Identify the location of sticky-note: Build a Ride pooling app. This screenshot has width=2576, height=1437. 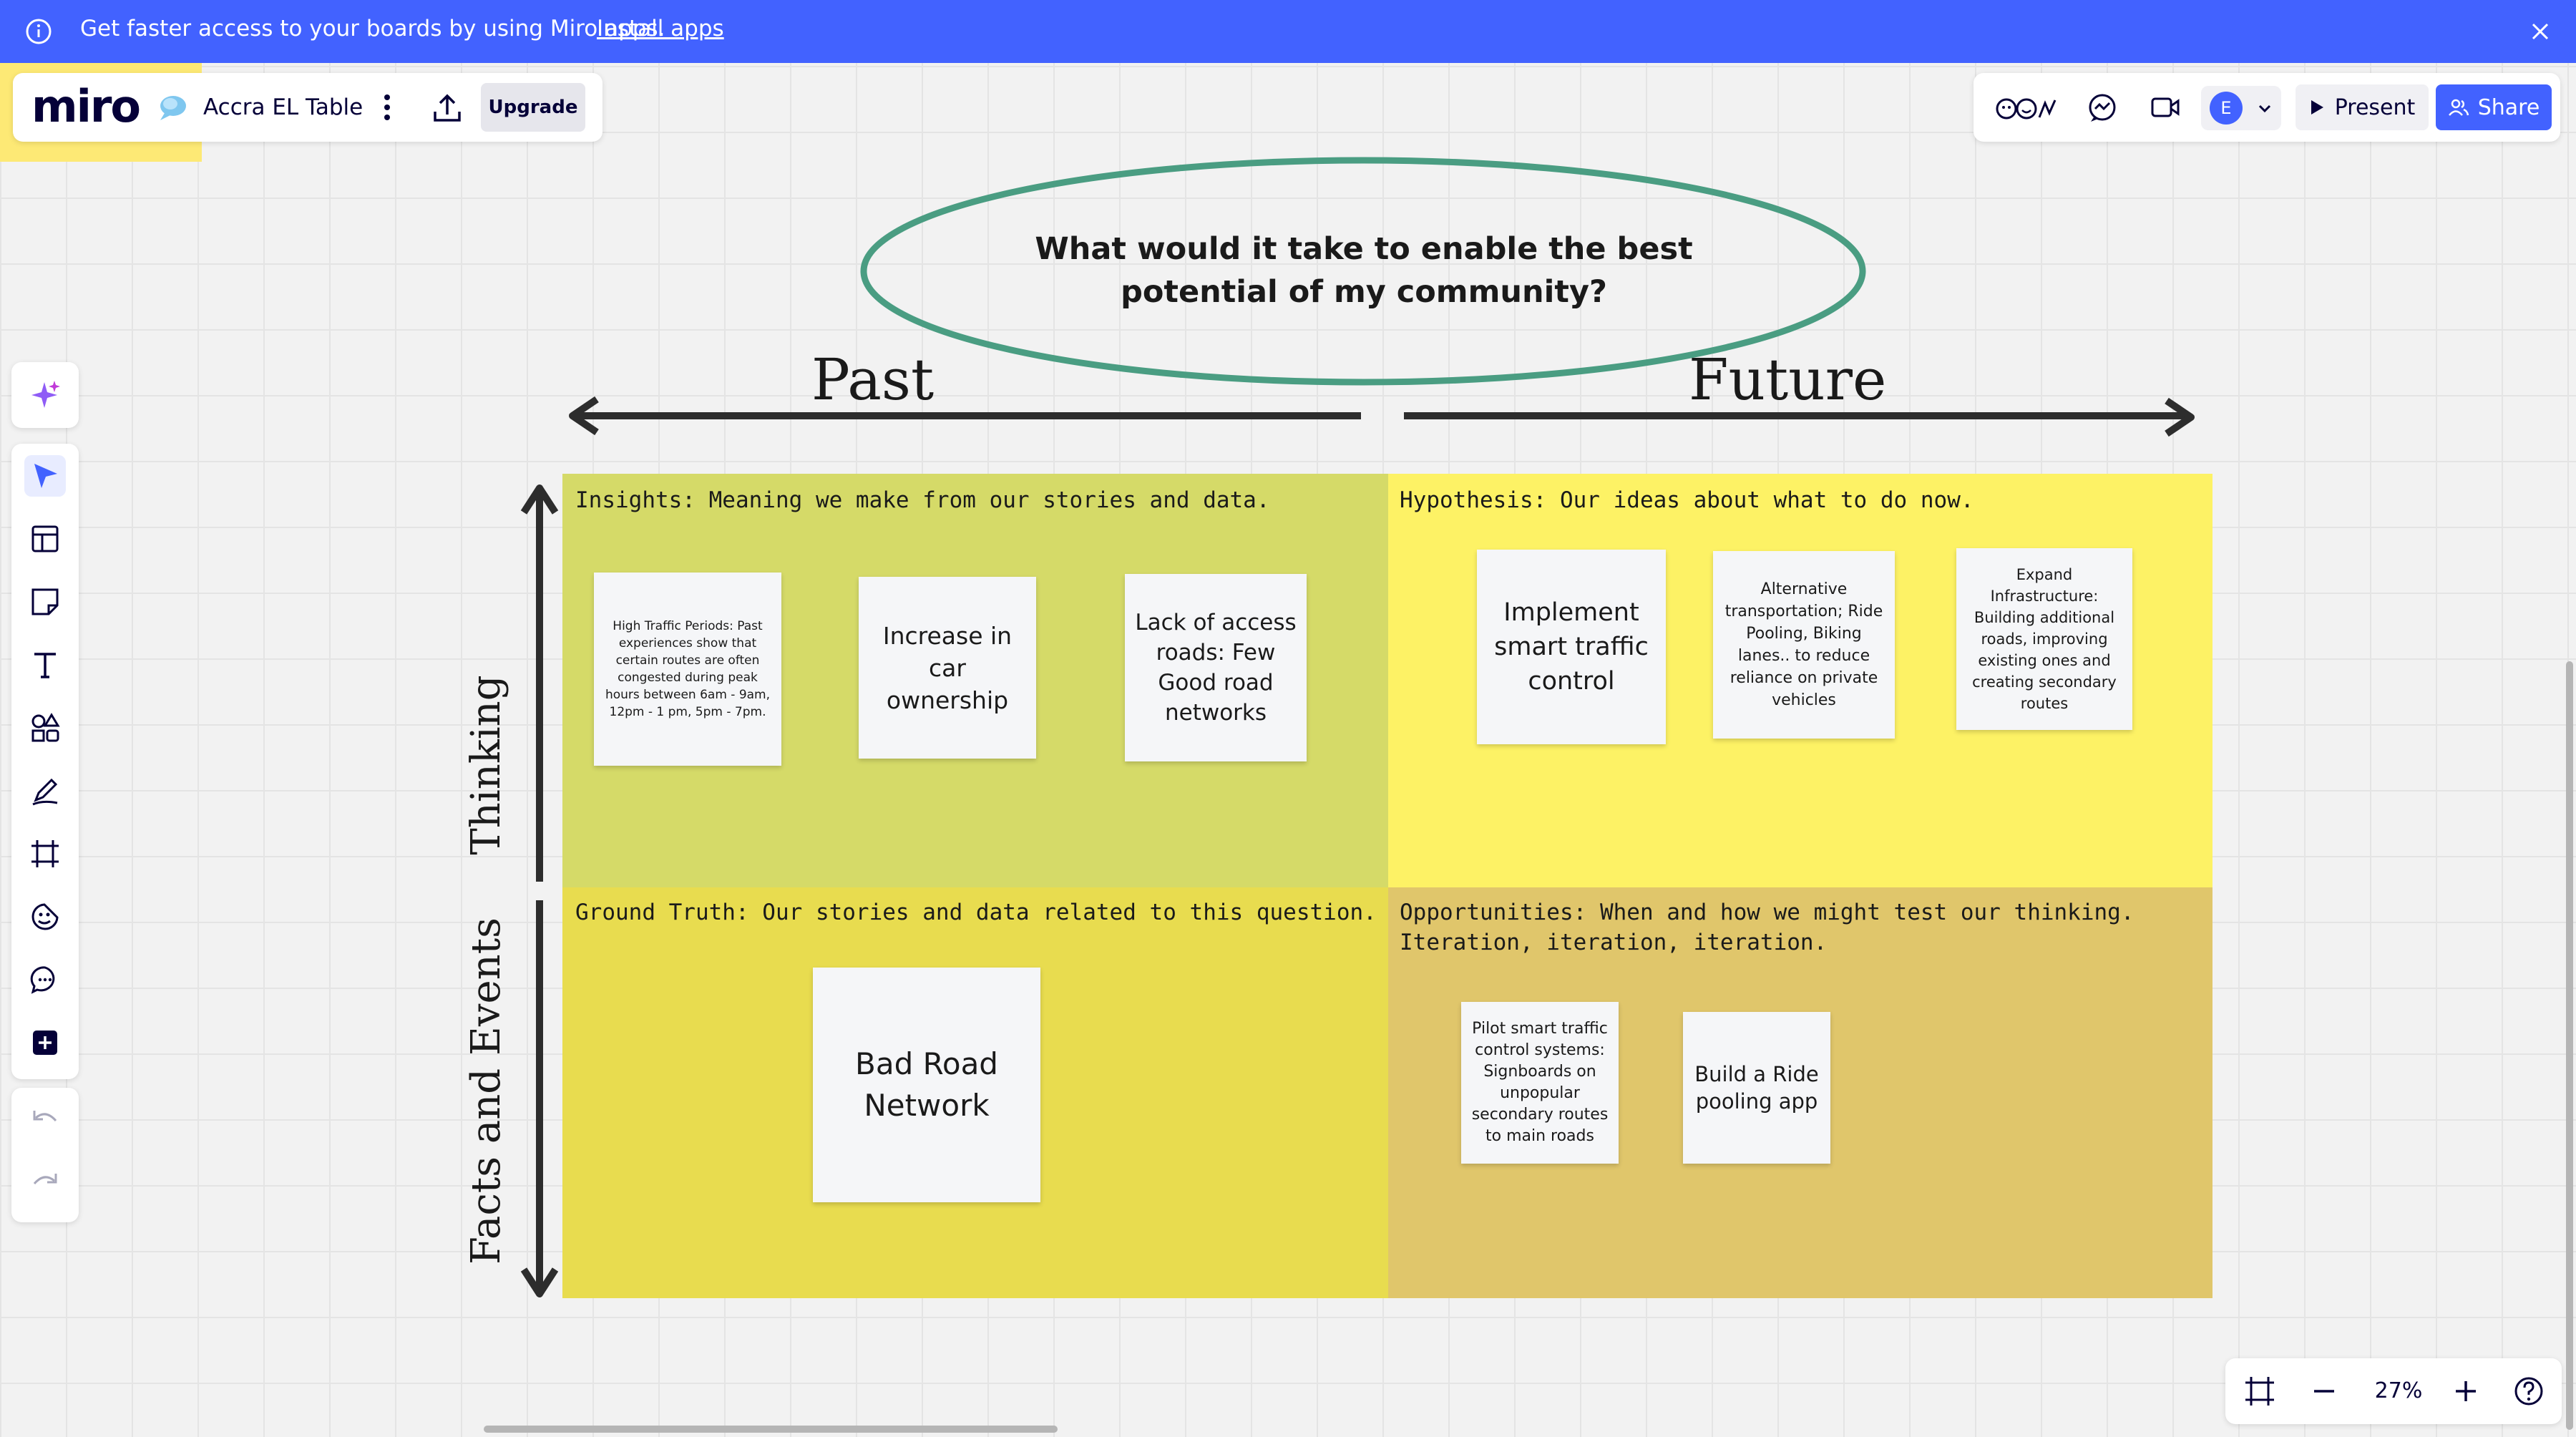
(1756, 1088).